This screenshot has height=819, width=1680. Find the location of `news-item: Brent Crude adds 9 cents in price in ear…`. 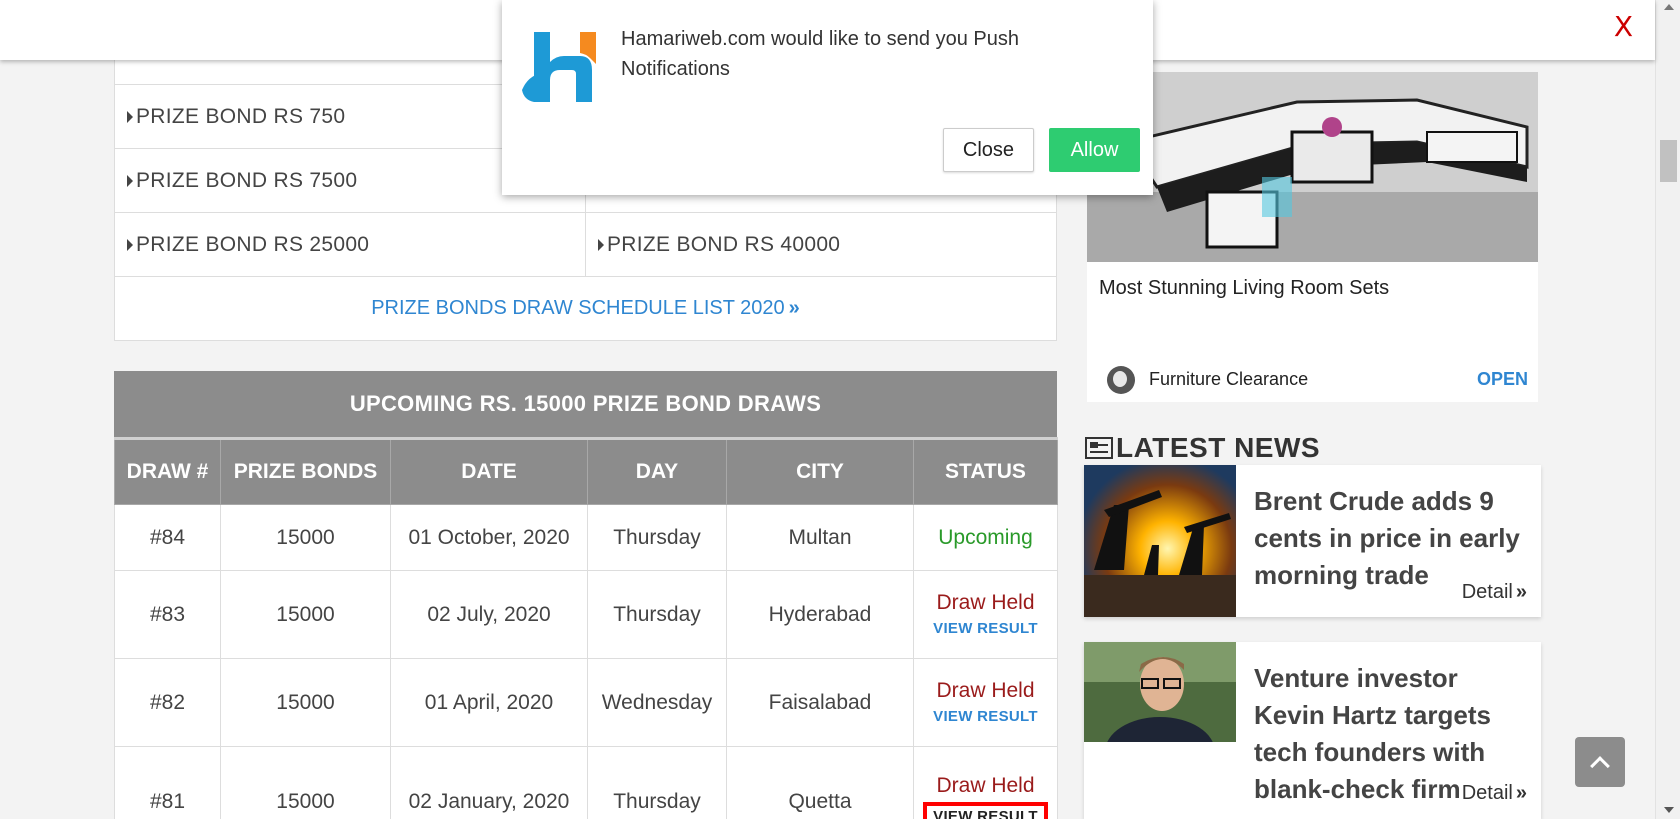

news-item: Brent Crude adds 9 cents in price in ear… is located at coordinates (1312, 541).